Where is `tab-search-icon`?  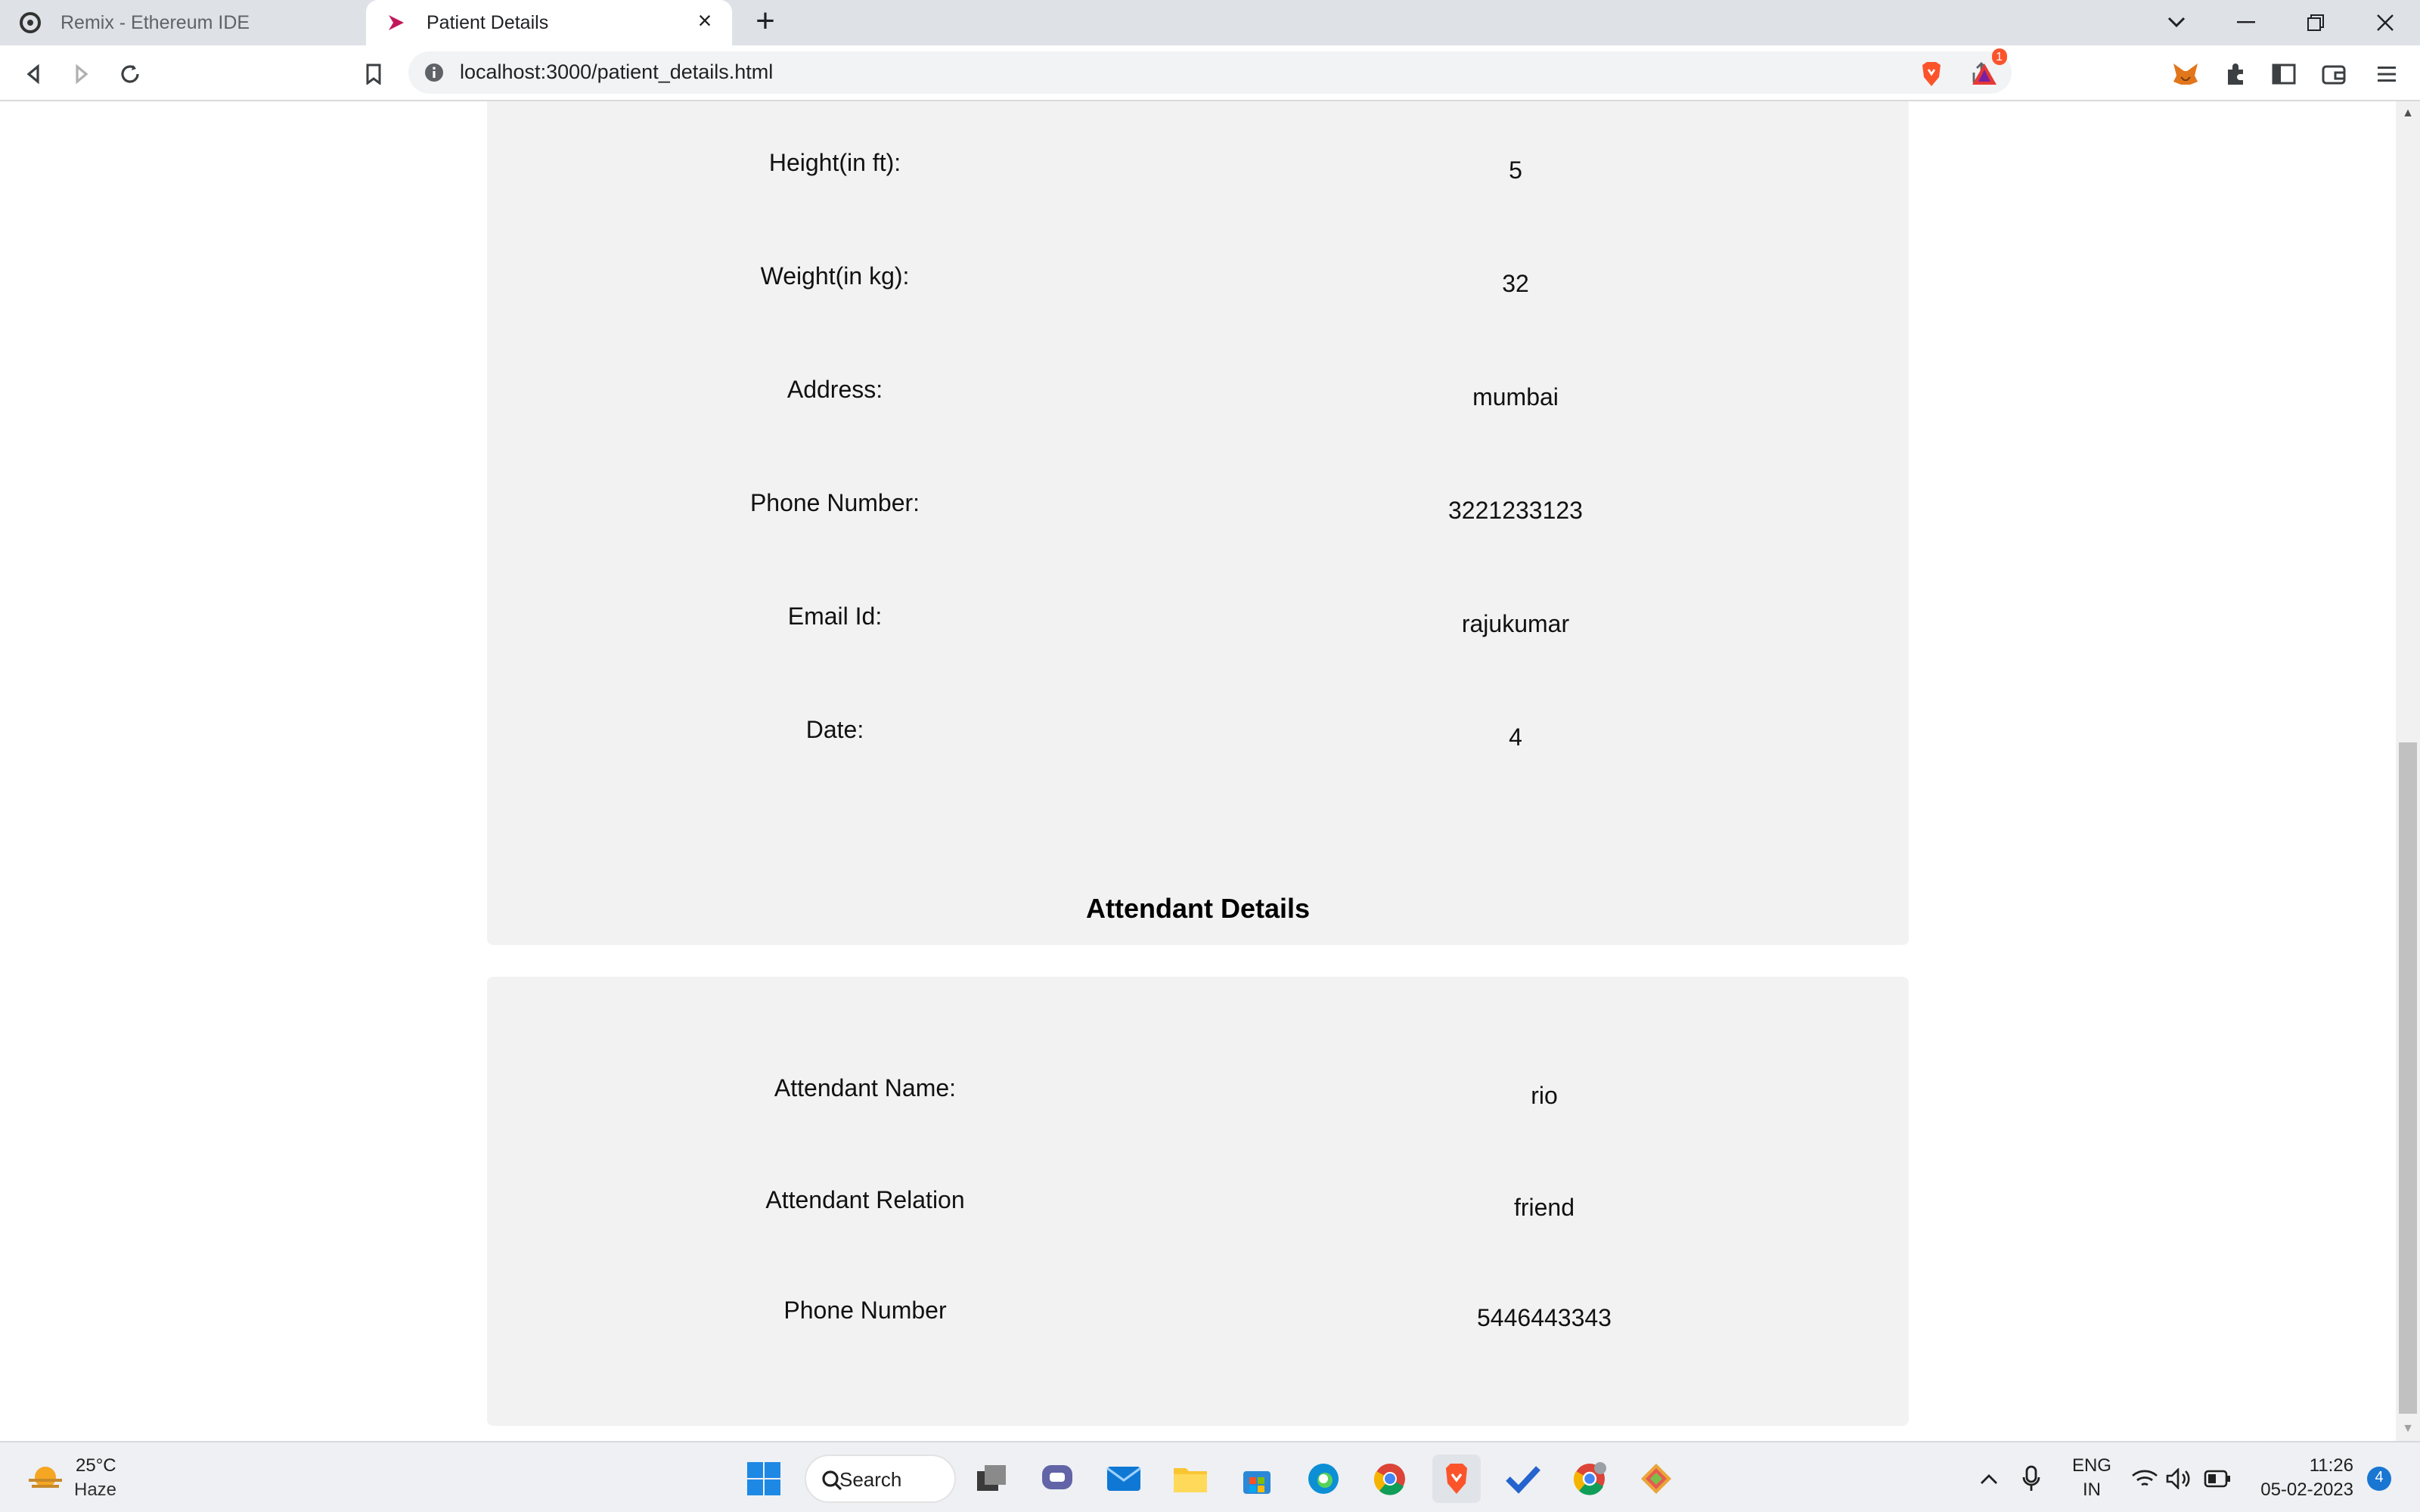
tab-search-icon is located at coordinates (2176, 22).